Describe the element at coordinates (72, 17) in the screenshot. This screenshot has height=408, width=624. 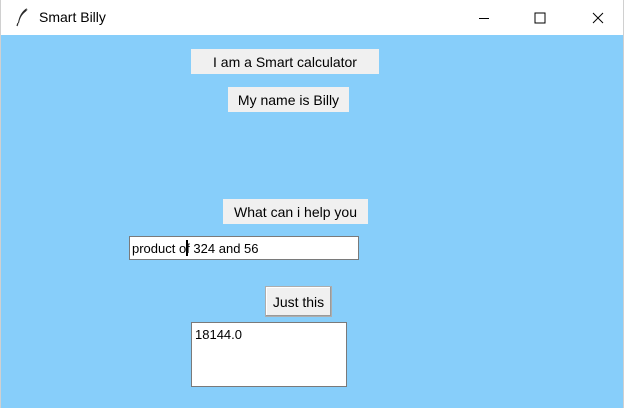
I see `window-title: Smart Billy` at that location.